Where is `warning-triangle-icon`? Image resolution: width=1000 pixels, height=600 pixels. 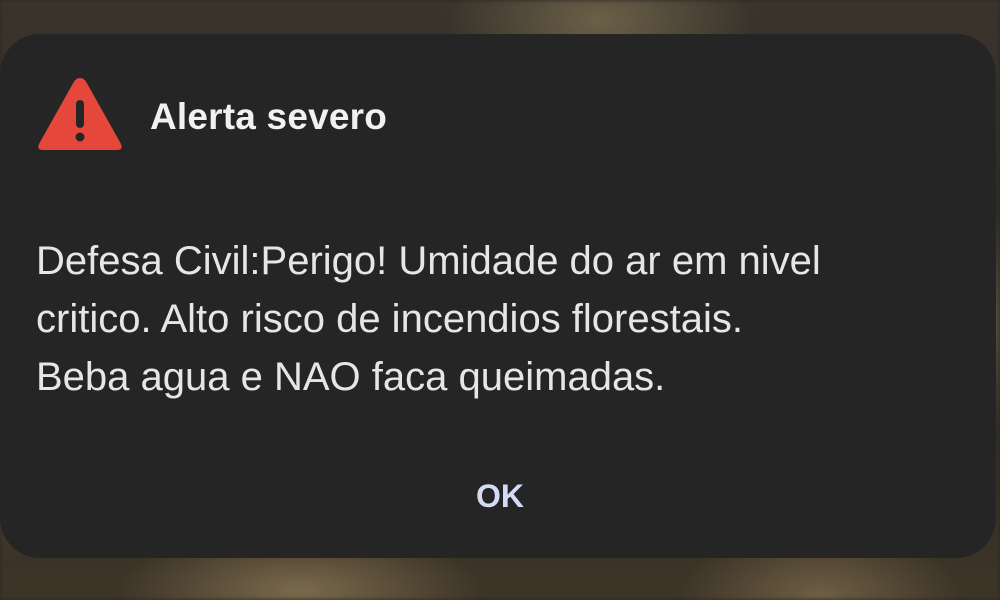 warning-triangle-icon is located at coordinates (80, 114).